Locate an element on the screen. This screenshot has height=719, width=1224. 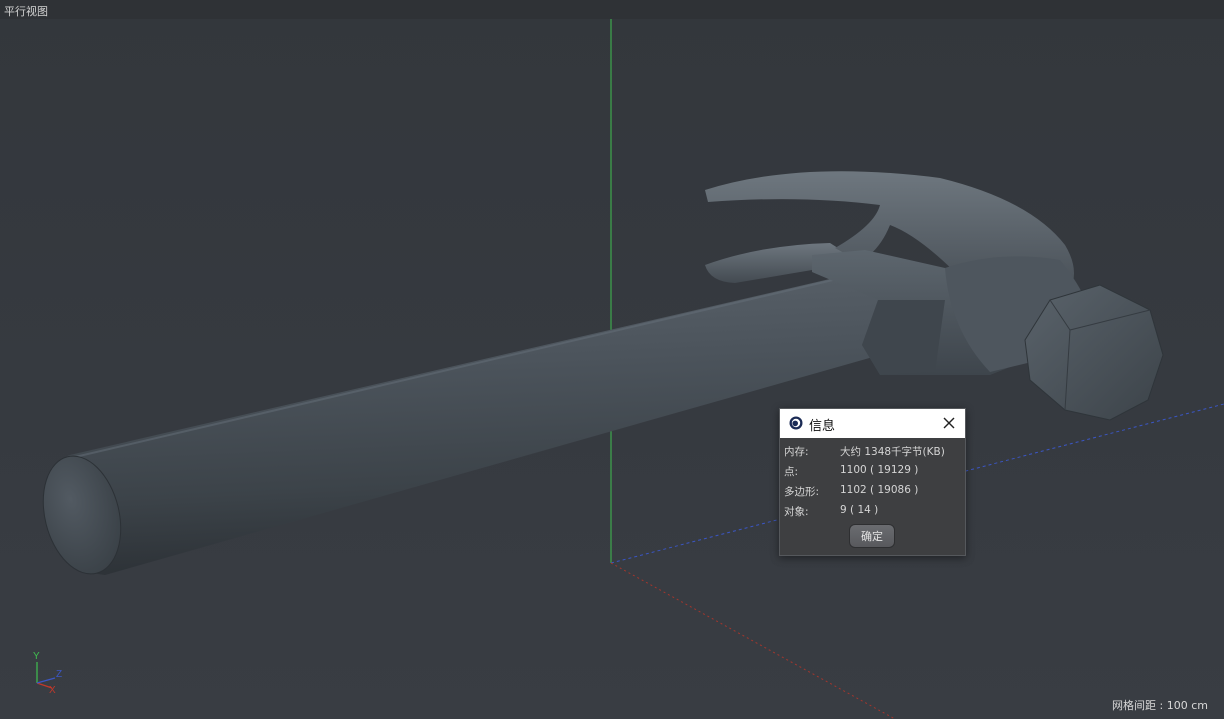
axis-y-label: Y is located at coordinates (36, 656).